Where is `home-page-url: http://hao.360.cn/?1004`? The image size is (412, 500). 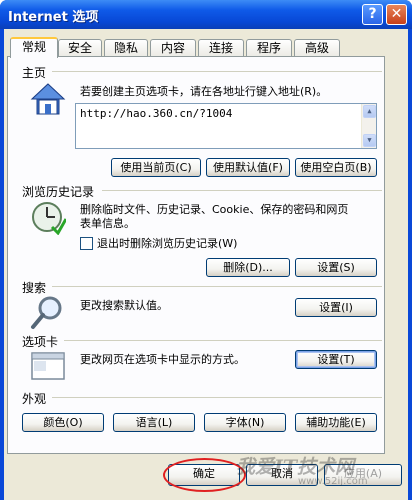
home-page-url: http://hao.360.cn/?1004 is located at coordinates (156, 113).